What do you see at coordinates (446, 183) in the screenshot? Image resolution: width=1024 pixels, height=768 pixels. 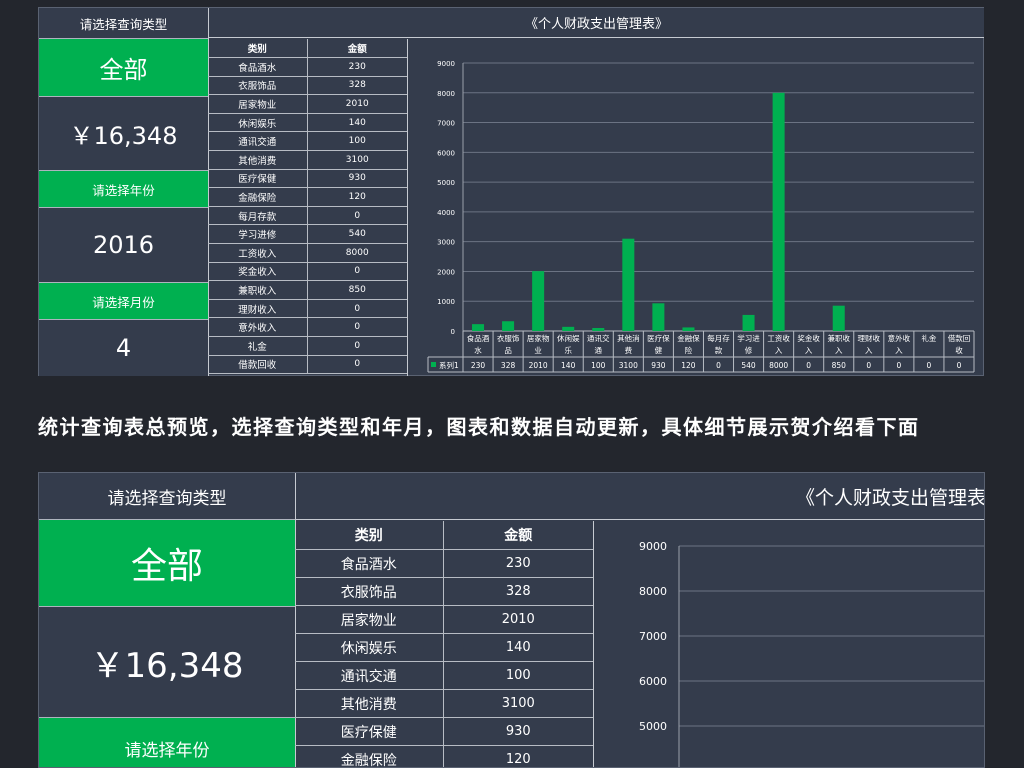 I see `y-tick-label: 5000` at bounding box center [446, 183].